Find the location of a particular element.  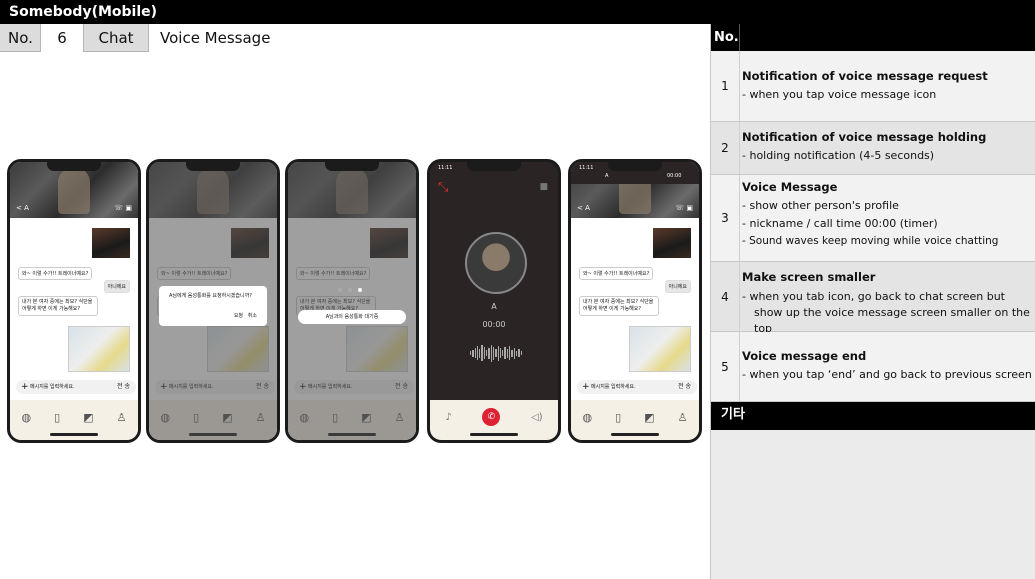

row-number: 3 is located at coordinates (725, 218).